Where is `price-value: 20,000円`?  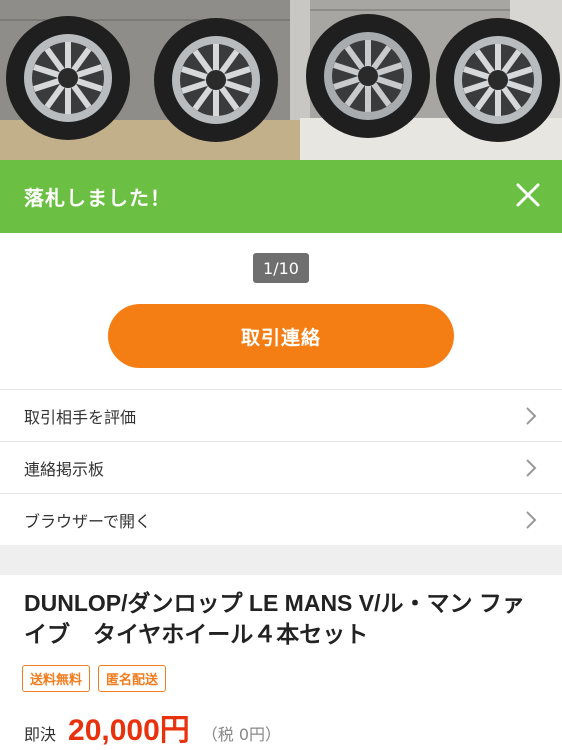
price-value: 20,000円 is located at coordinates (129, 730).